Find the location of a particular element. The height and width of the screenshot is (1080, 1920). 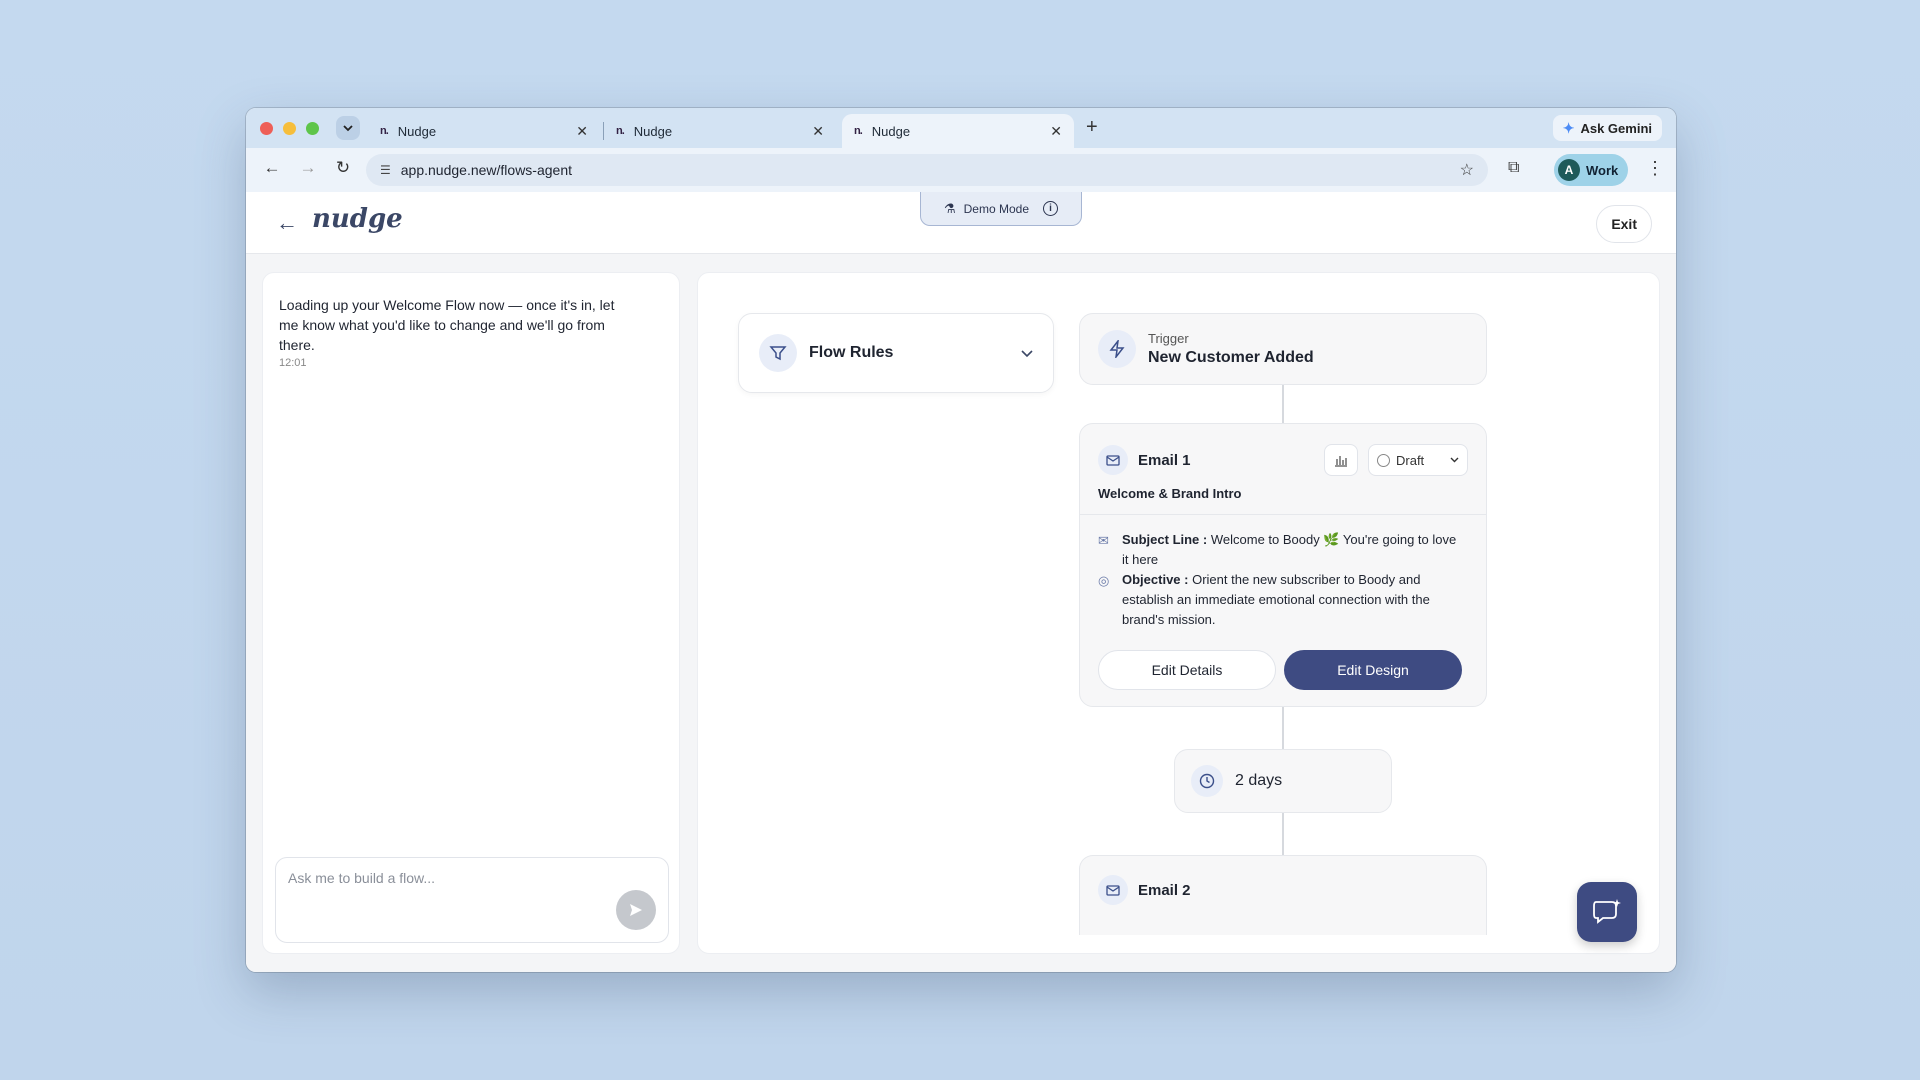

browser-tab-3-active: n. Nudge ✕ is located at coordinates (958, 131).